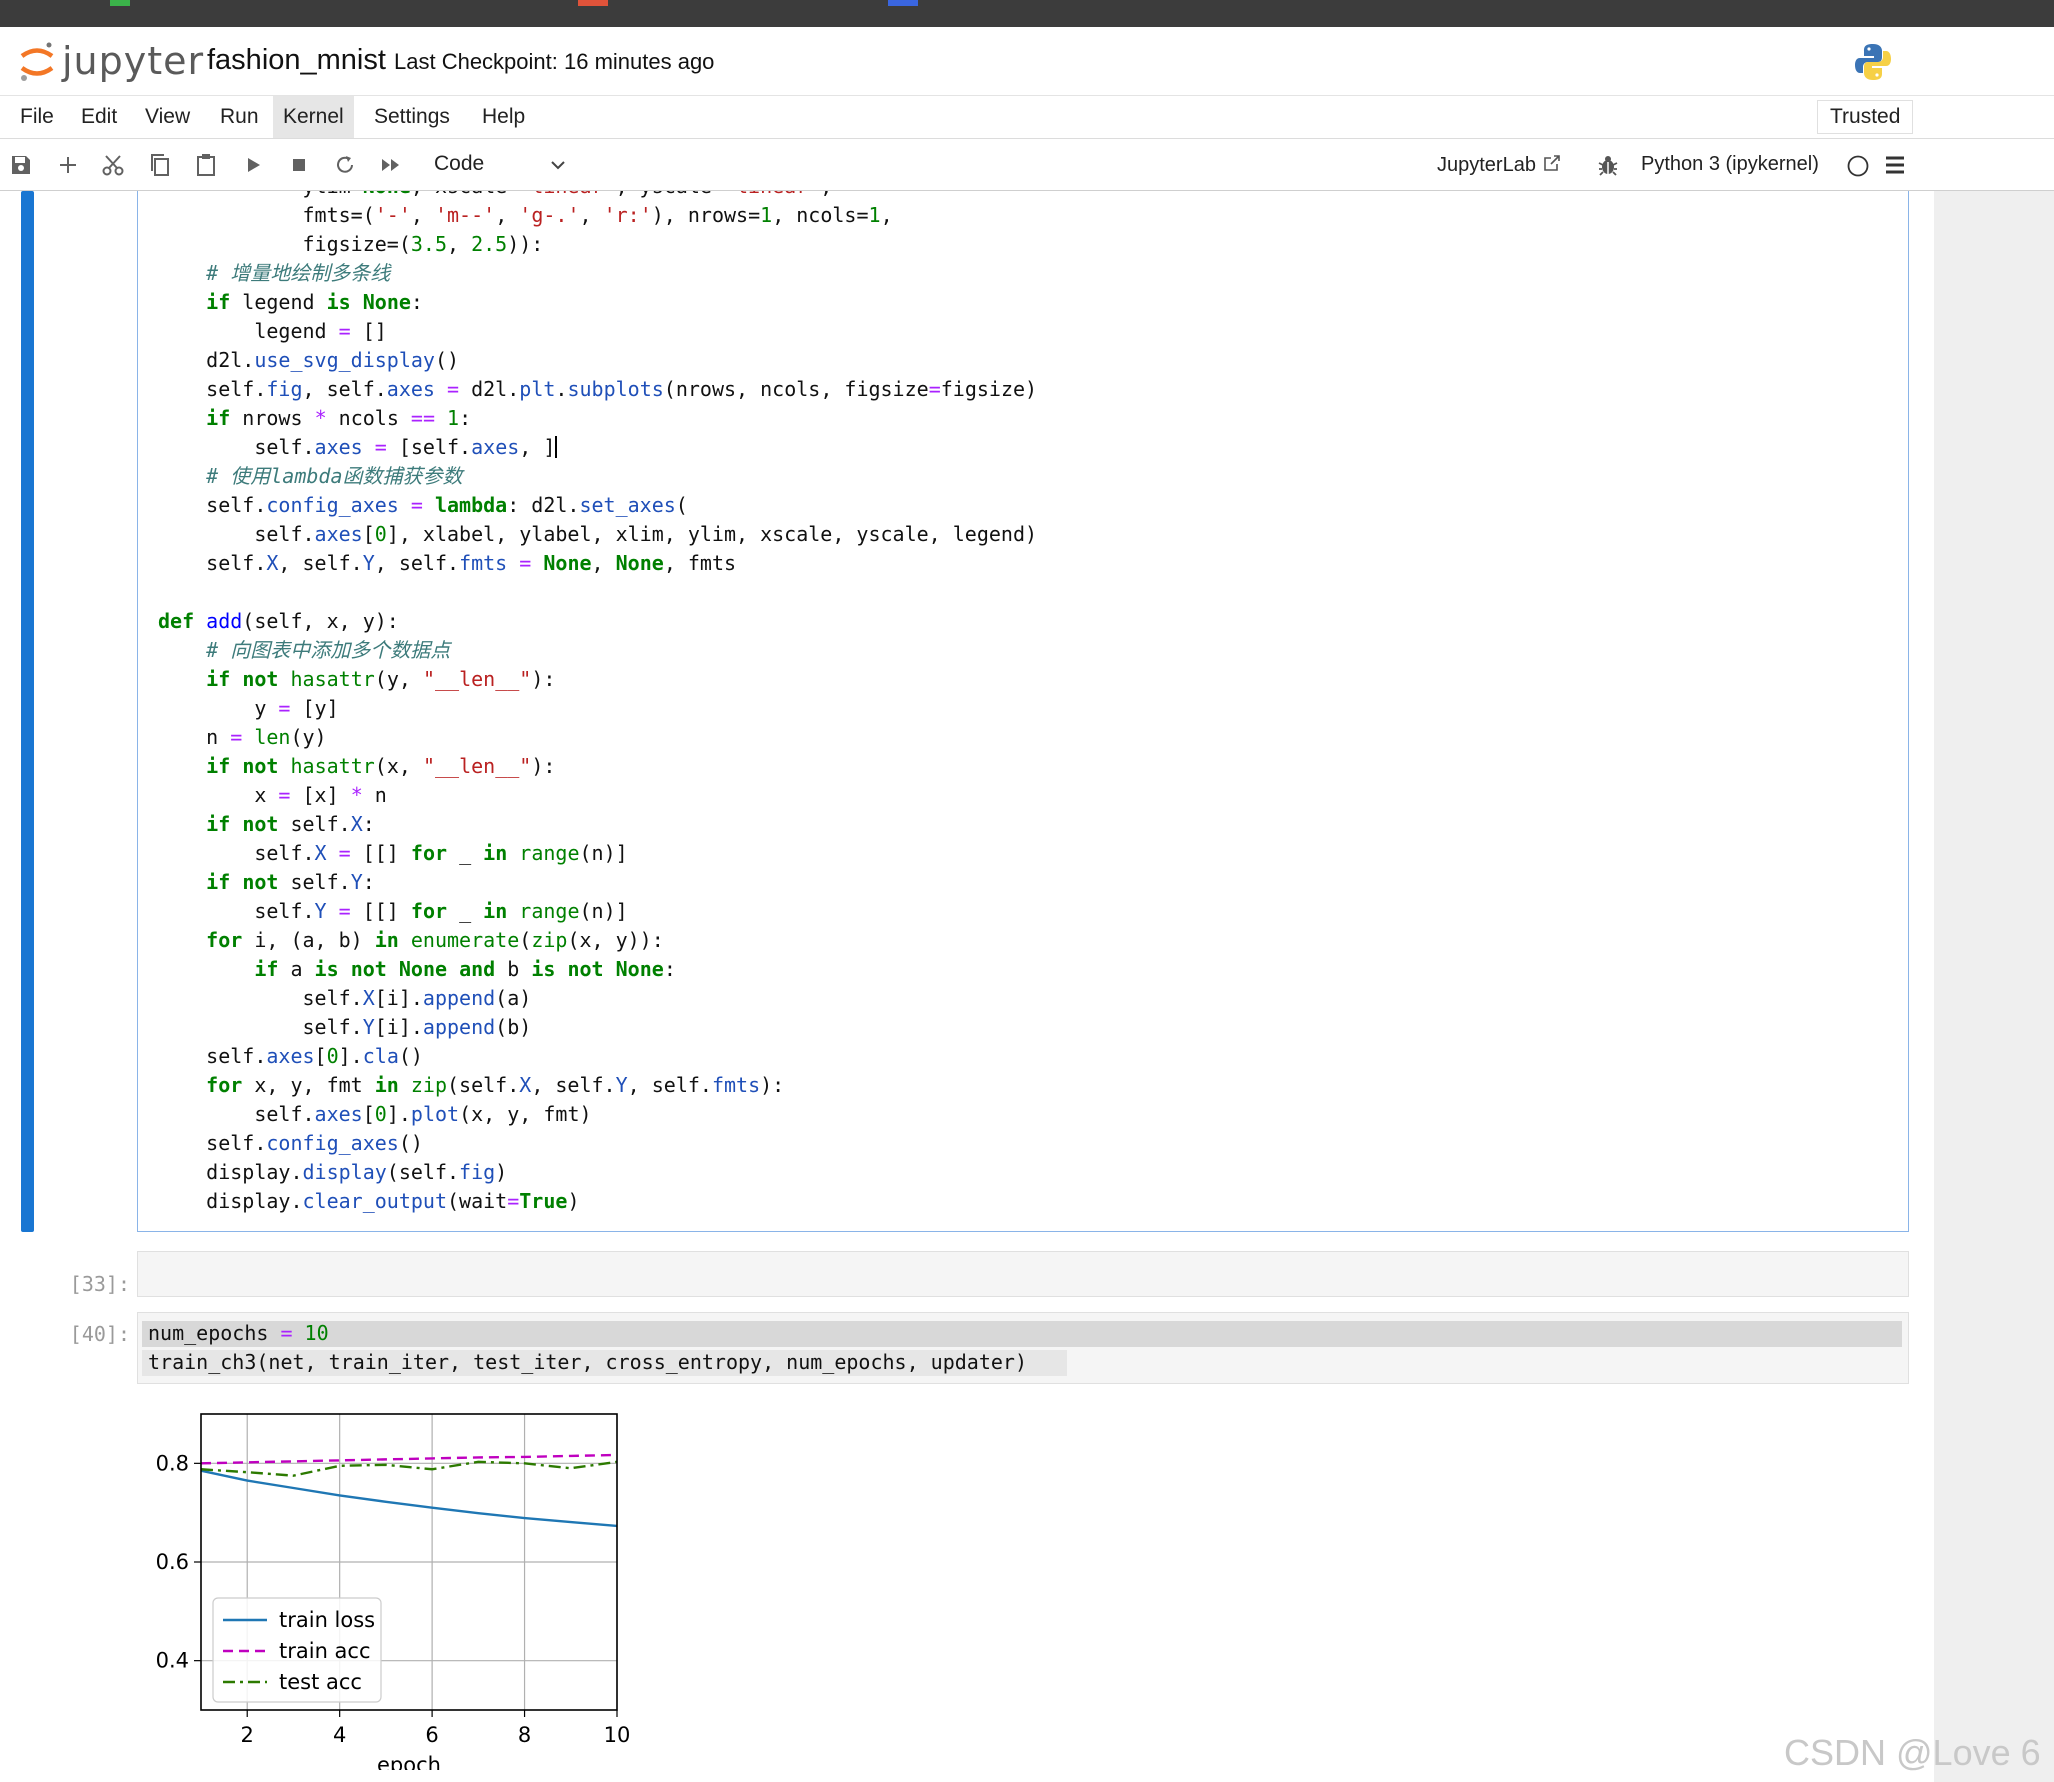 The width and height of the screenshot is (2054, 1782). I want to click on code-line: if nrows * ncols == 1:, so click(339, 418).